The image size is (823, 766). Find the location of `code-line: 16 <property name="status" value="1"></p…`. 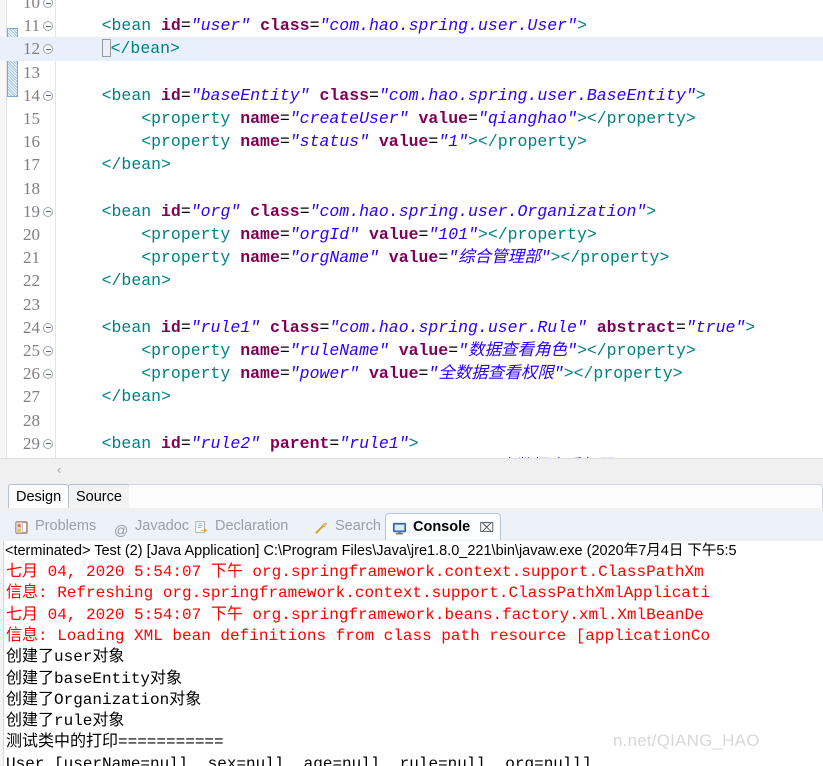

code-line: 16 <property name="status" value="1"></p… is located at coordinates (411, 141).